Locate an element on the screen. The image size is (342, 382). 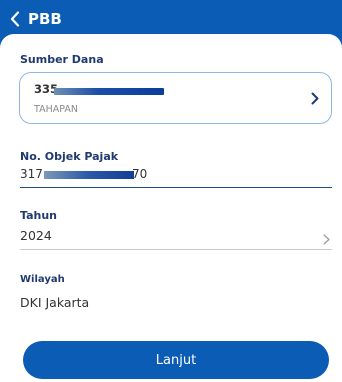
account-number-redaction is located at coordinates (109, 91).